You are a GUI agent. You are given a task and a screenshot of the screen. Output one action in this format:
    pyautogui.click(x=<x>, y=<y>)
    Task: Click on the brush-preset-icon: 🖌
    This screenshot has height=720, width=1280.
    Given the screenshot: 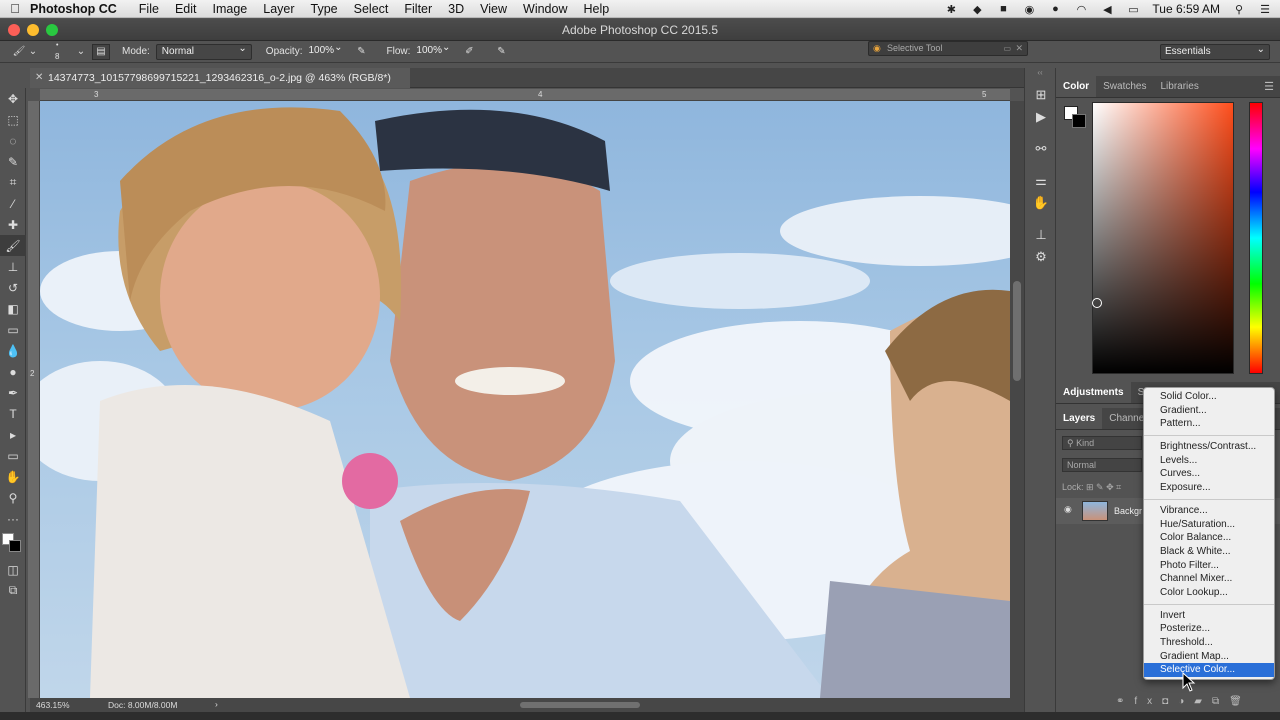 What is the action you would take?
    pyautogui.click(x=19, y=52)
    